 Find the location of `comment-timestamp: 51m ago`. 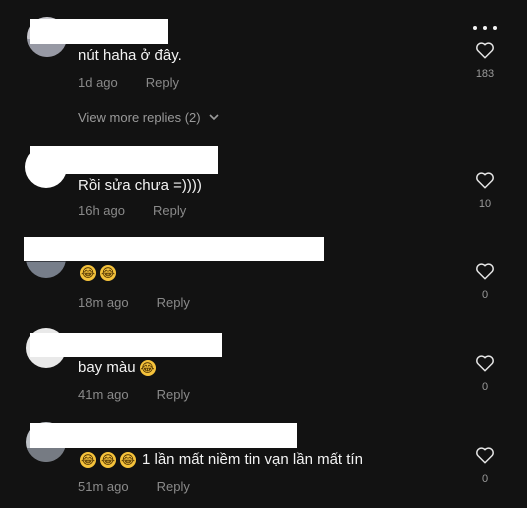

comment-timestamp: 51m ago is located at coordinates (103, 486).